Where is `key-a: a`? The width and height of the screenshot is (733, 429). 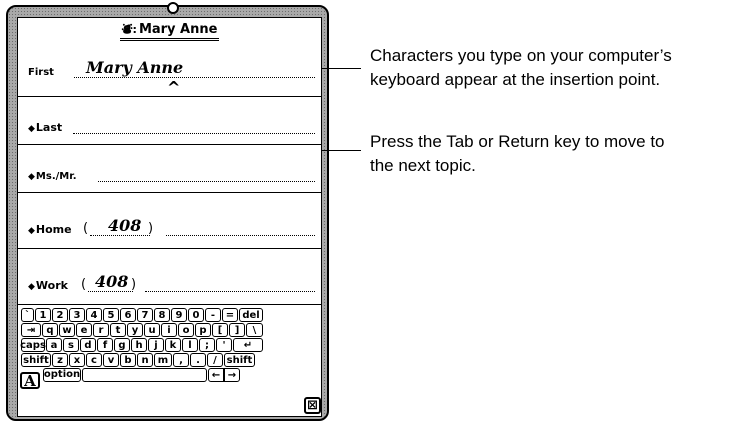 key-a: a is located at coordinates (54, 345).